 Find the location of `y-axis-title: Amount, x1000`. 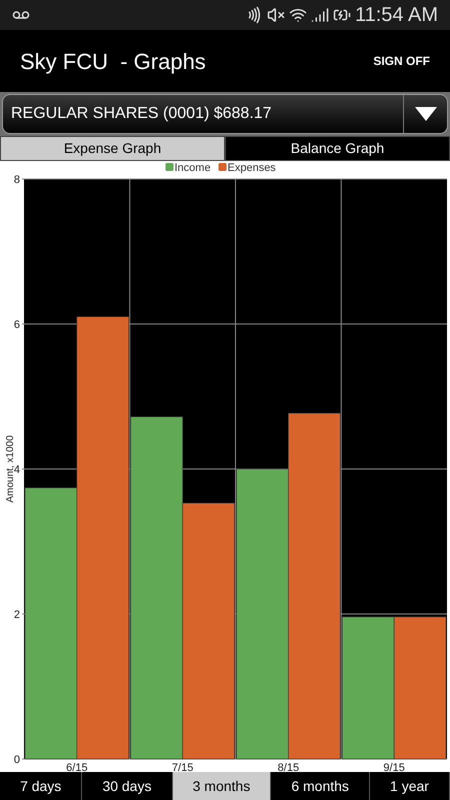

y-axis-title: Amount, x1000 is located at coordinates (10, 469).